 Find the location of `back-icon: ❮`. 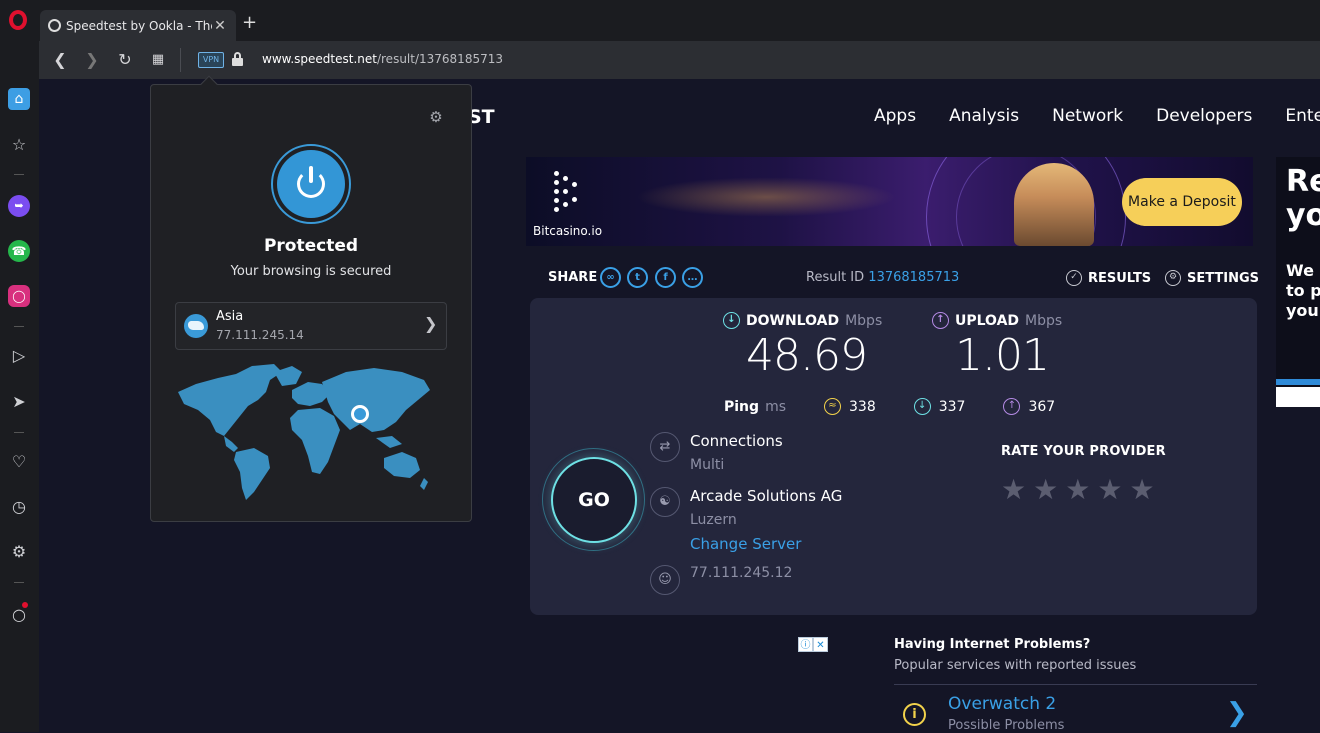

back-icon: ❮ is located at coordinates (60, 60).